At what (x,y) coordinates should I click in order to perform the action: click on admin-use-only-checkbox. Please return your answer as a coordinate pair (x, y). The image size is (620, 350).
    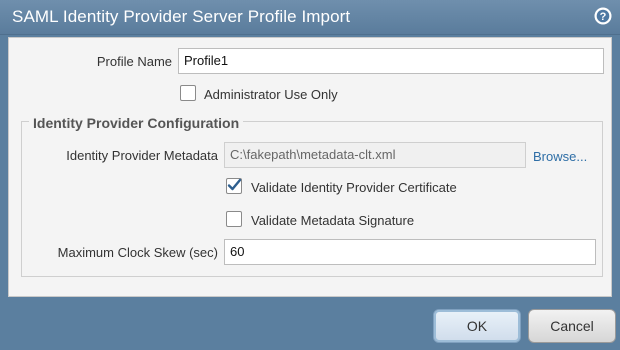
    Looking at the image, I should click on (188, 93).